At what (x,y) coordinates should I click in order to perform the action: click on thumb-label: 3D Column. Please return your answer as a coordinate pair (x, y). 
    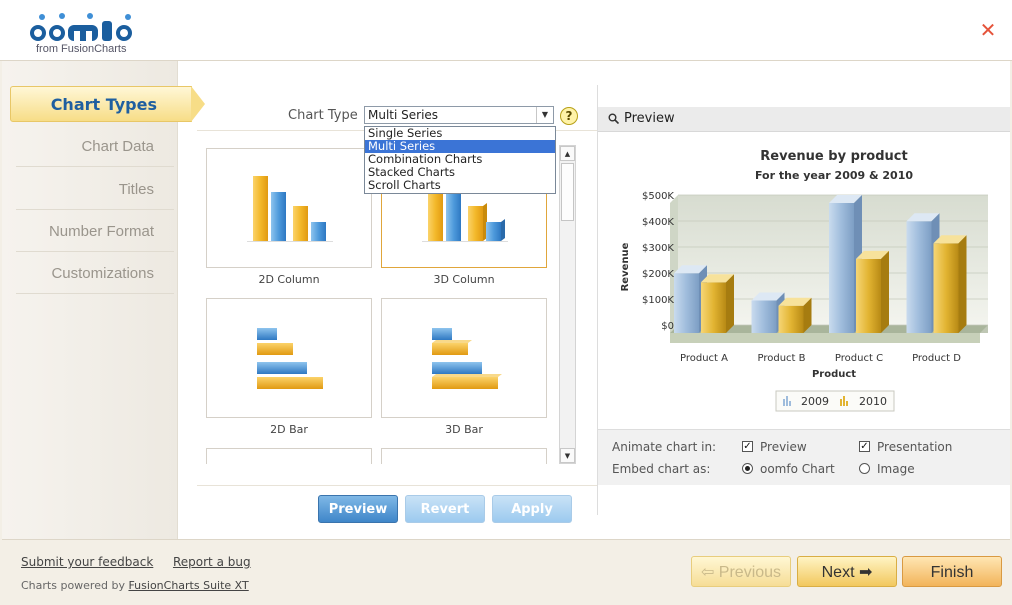
    Looking at the image, I should click on (464, 279).